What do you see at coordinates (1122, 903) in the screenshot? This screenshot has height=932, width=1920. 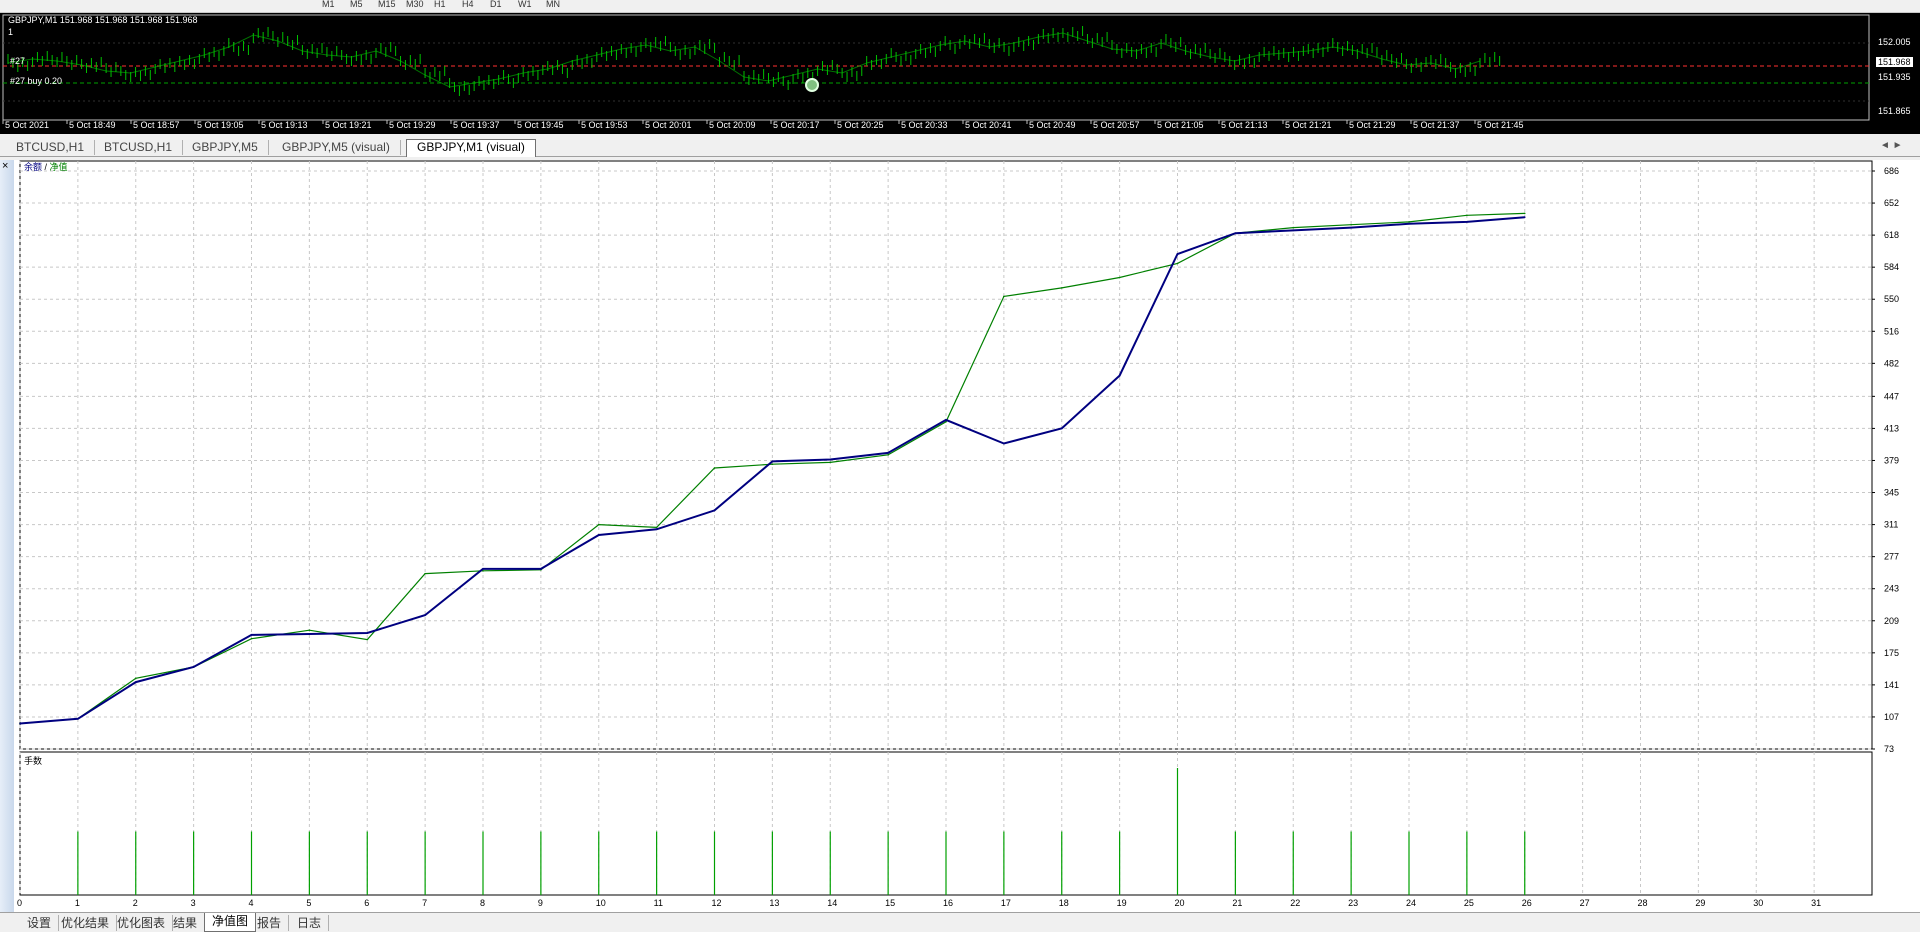 I see `x-tick-label: 19` at bounding box center [1122, 903].